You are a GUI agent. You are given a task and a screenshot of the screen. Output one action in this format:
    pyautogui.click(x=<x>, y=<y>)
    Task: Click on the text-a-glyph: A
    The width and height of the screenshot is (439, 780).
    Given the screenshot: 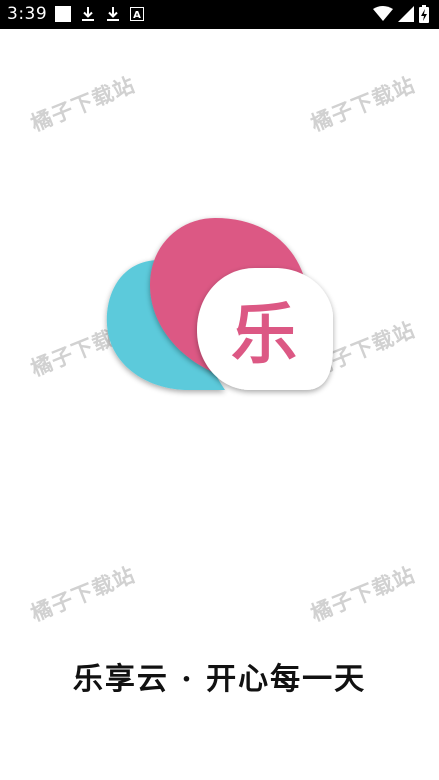 What is the action you would take?
    pyautogui.click(x=137, y=15)
    